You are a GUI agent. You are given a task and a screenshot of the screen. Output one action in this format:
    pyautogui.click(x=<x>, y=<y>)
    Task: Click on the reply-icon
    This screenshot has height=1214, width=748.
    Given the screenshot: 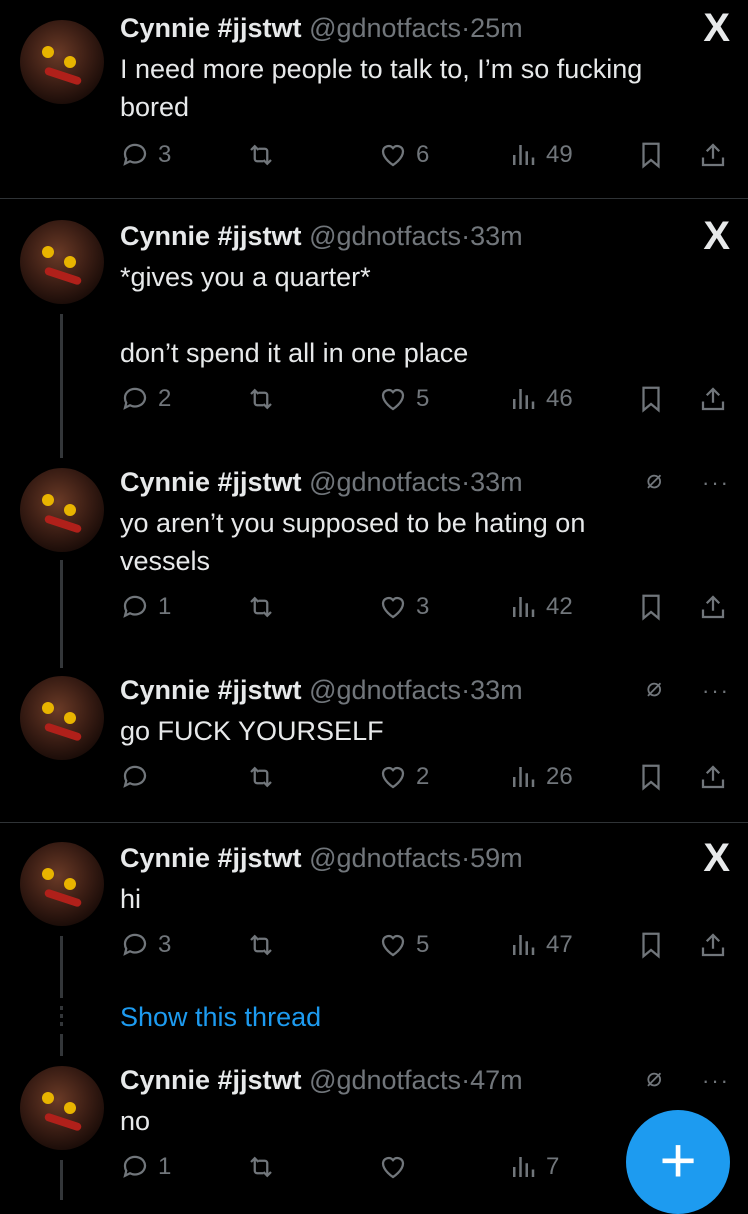 What is the action you would take?
    pyautogui.click(x=135, y=1167)
    